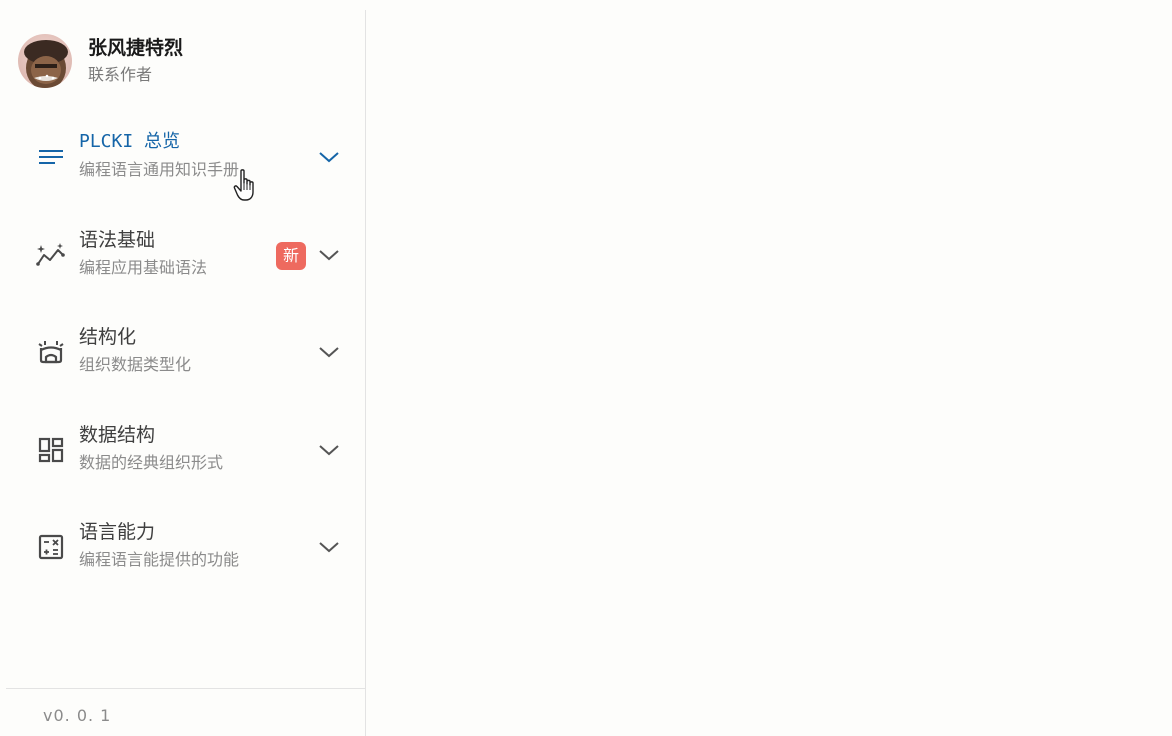 This screenshot has width=1172, height=736. What do you see at coordinates (135, 364) in the screenshot?
I see `sidebar-item-subtitle: 组织数据类型化` at bounding box center [135, 364].